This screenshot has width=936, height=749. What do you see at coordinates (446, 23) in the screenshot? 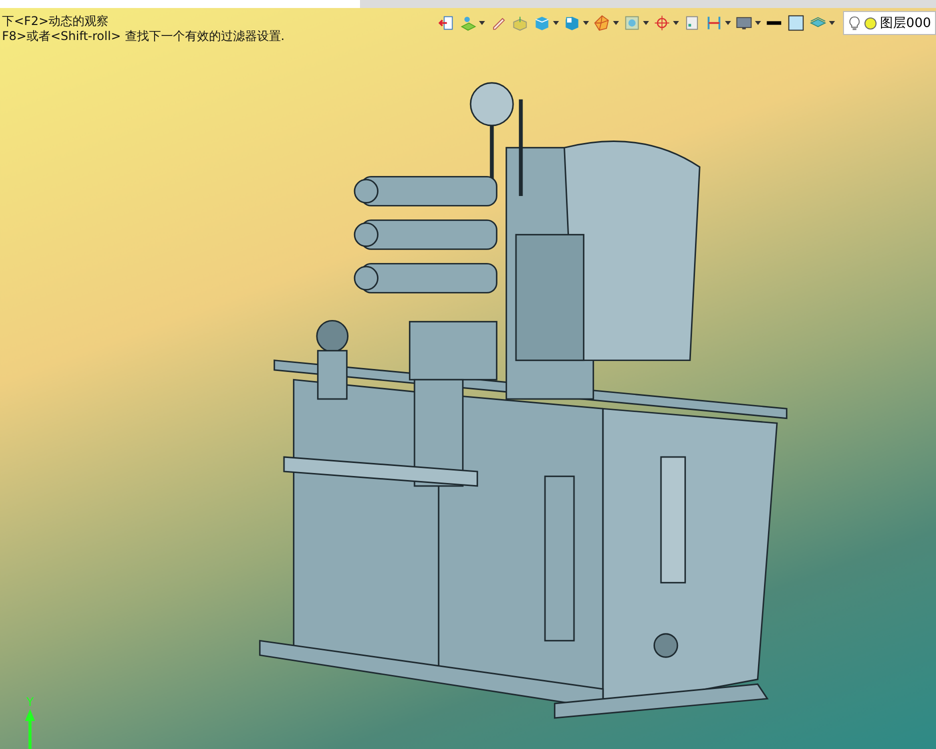
I see `exit-icon` at bounding box center [446, 23].